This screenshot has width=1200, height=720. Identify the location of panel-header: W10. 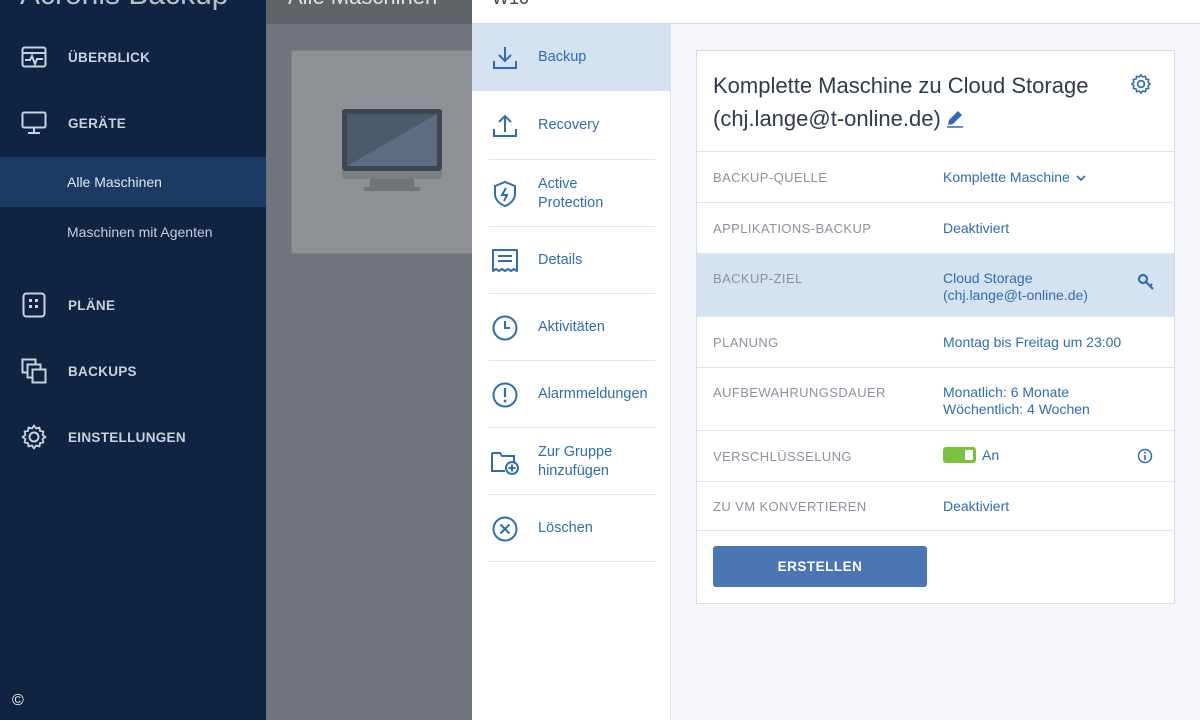
(836, 12).